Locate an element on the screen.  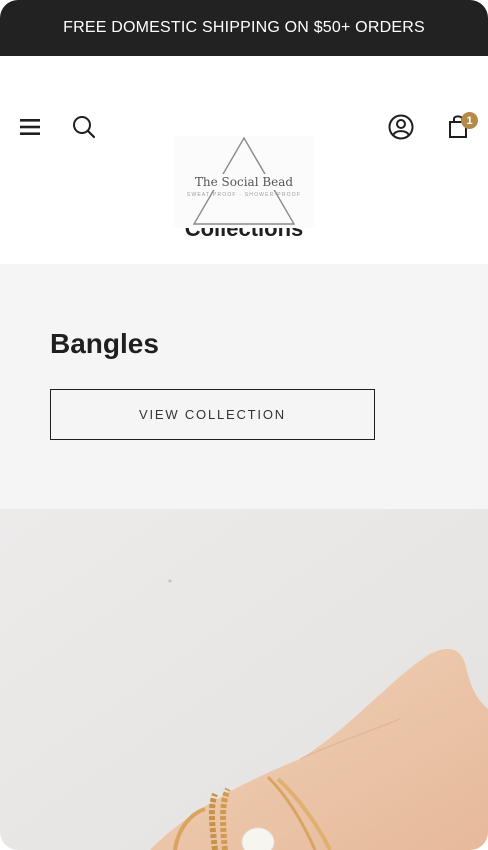
menu-button is located at coordinates (30, 127).